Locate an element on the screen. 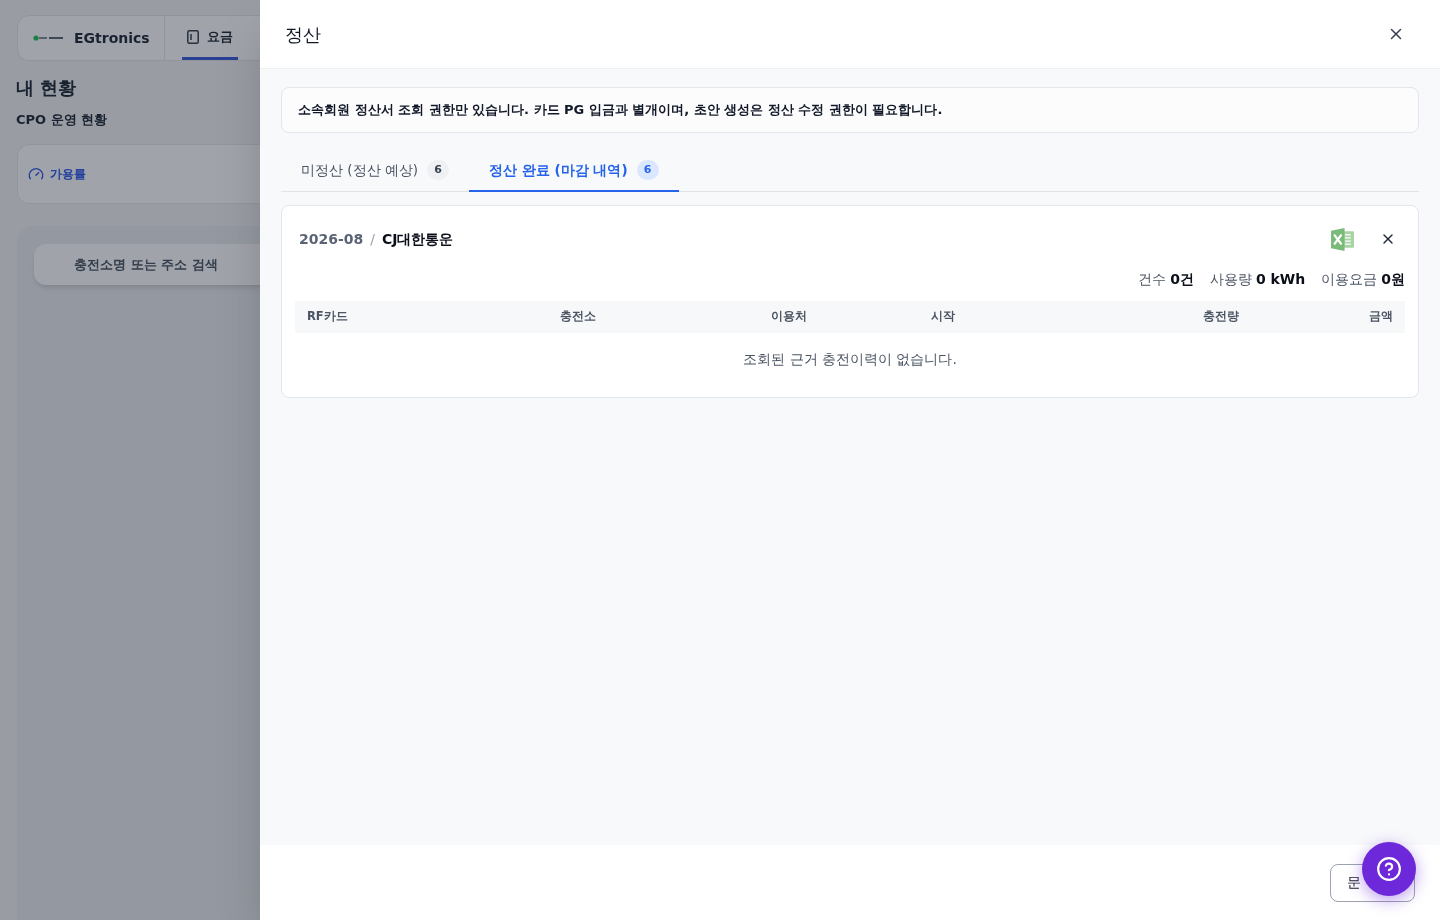  drawer-title: 정산 is located at coordinates (303, 34).